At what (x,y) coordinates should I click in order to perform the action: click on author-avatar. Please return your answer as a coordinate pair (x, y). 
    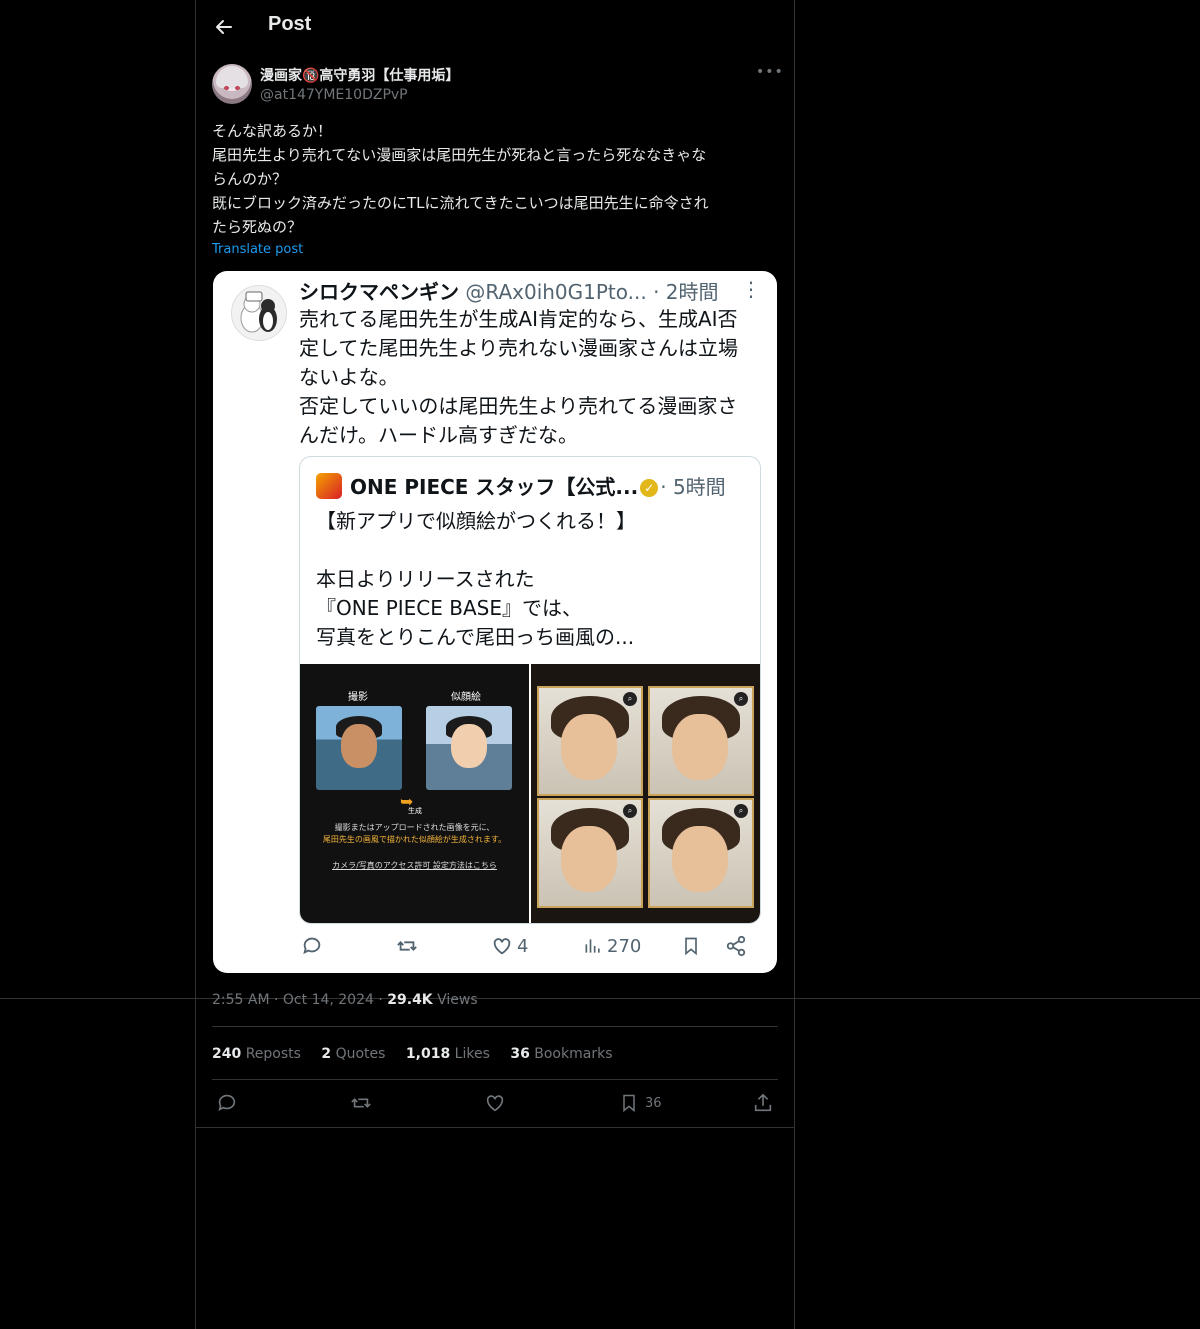
    Looking at the image, I should click on (232, 84).